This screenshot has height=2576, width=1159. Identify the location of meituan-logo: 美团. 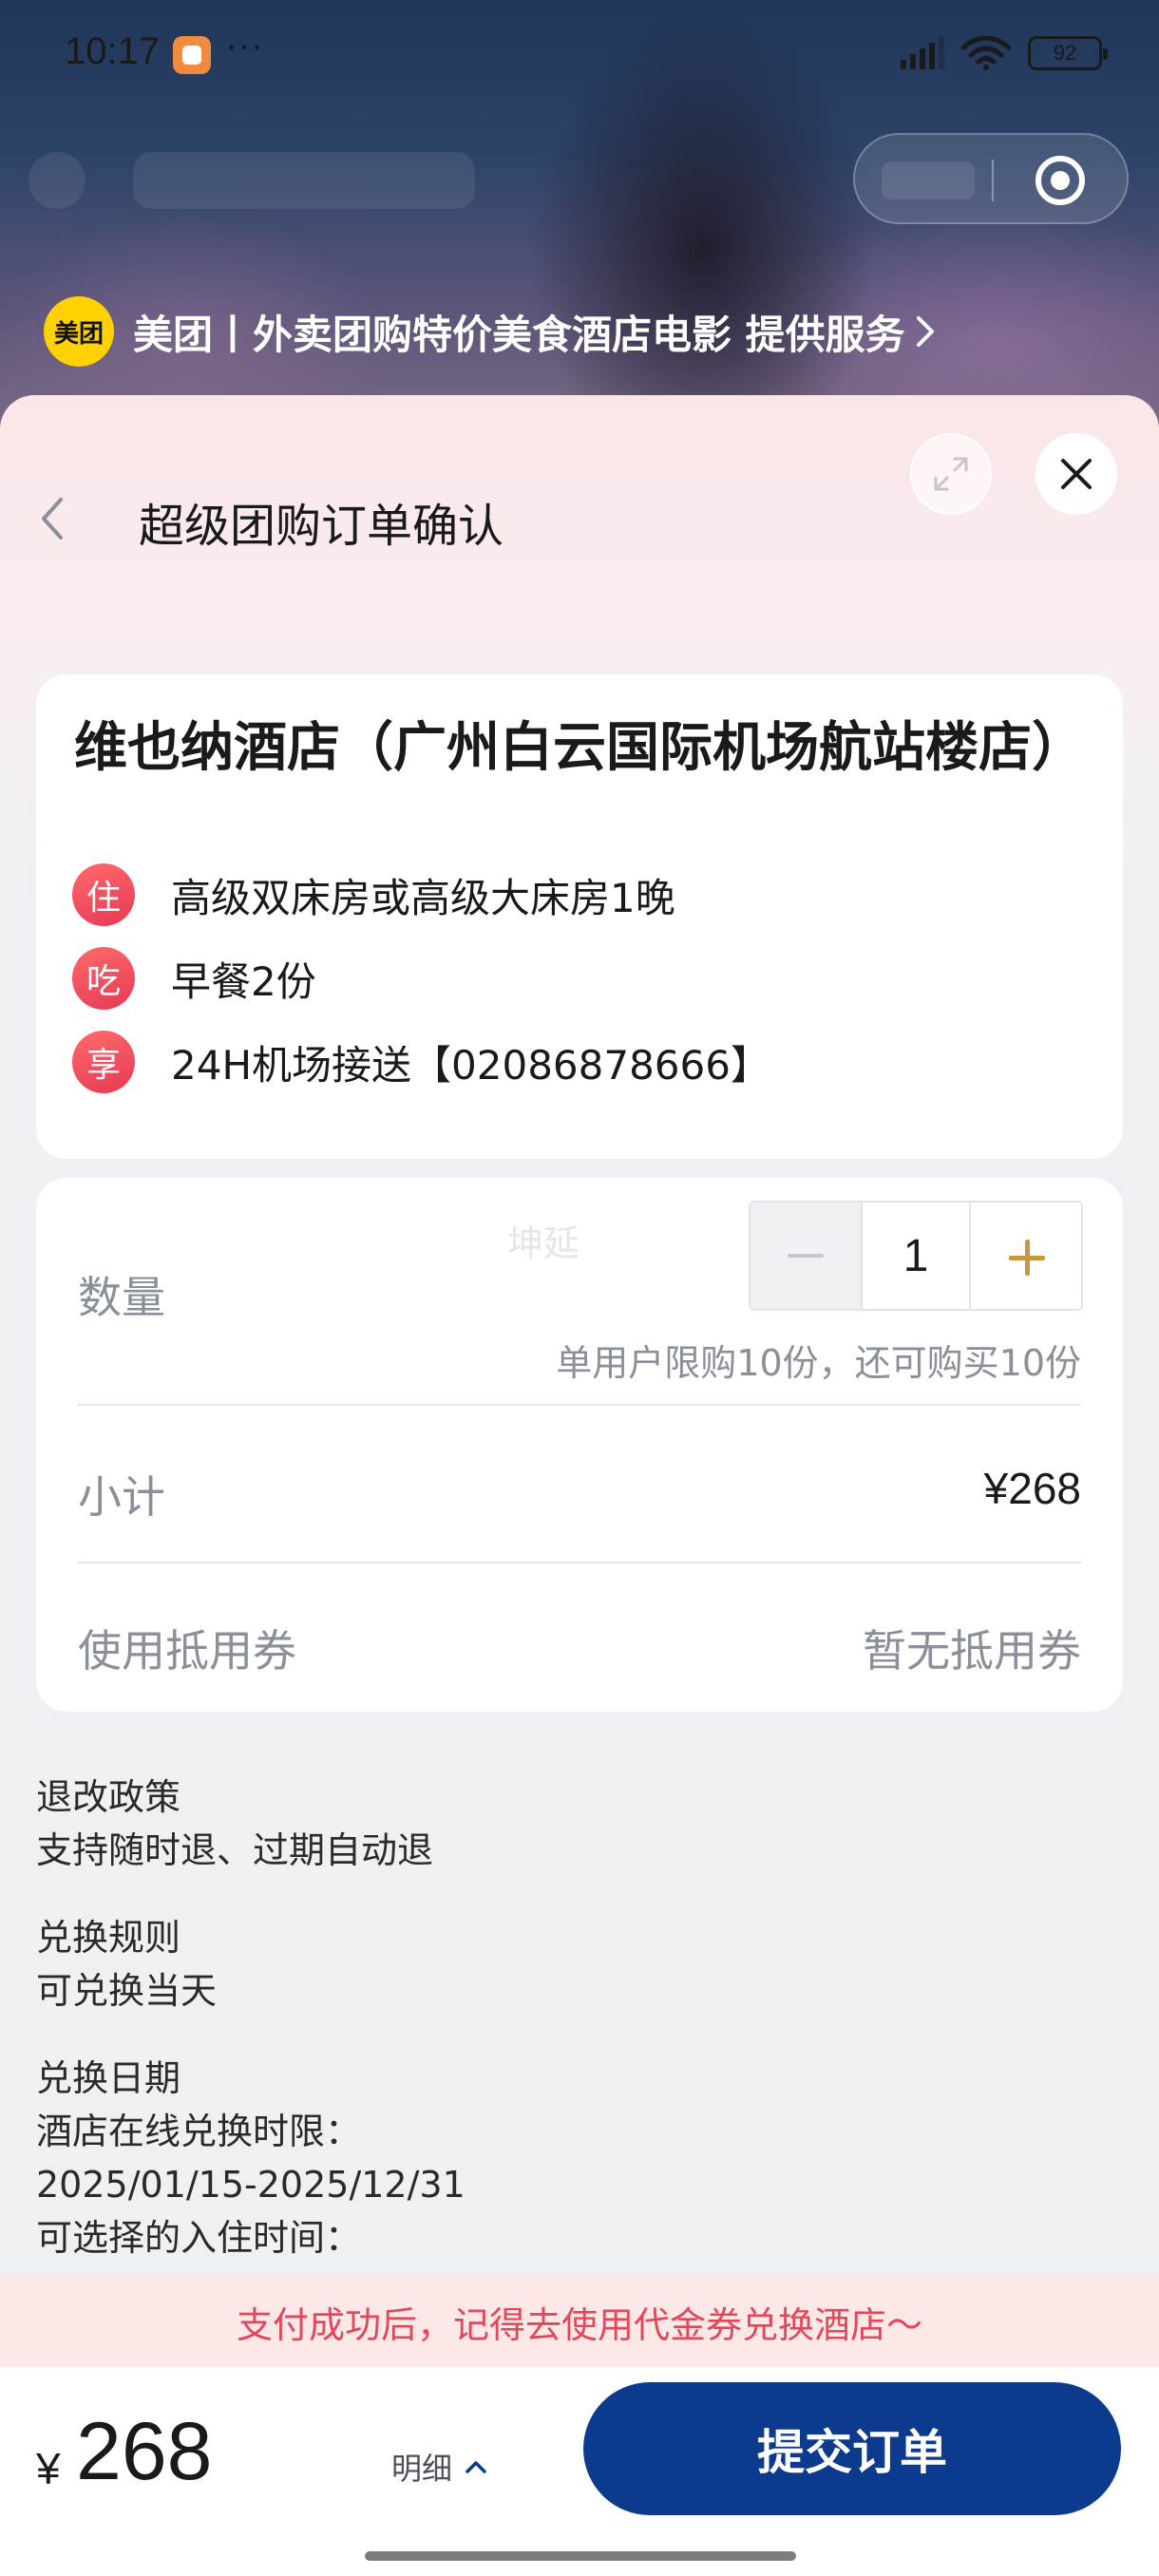
(79, 331).